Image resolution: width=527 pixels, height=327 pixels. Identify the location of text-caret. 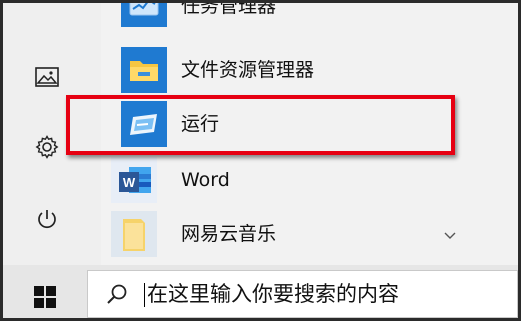
(144, 295).